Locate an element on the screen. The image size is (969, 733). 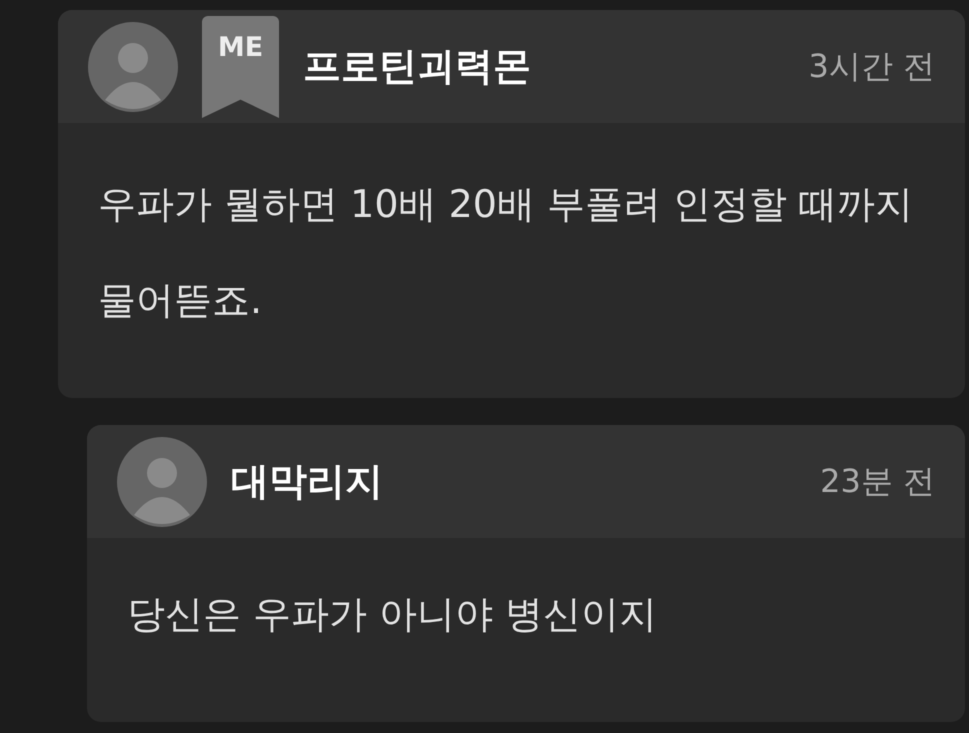
me-badge: ME is located at coordinates (240, 67).